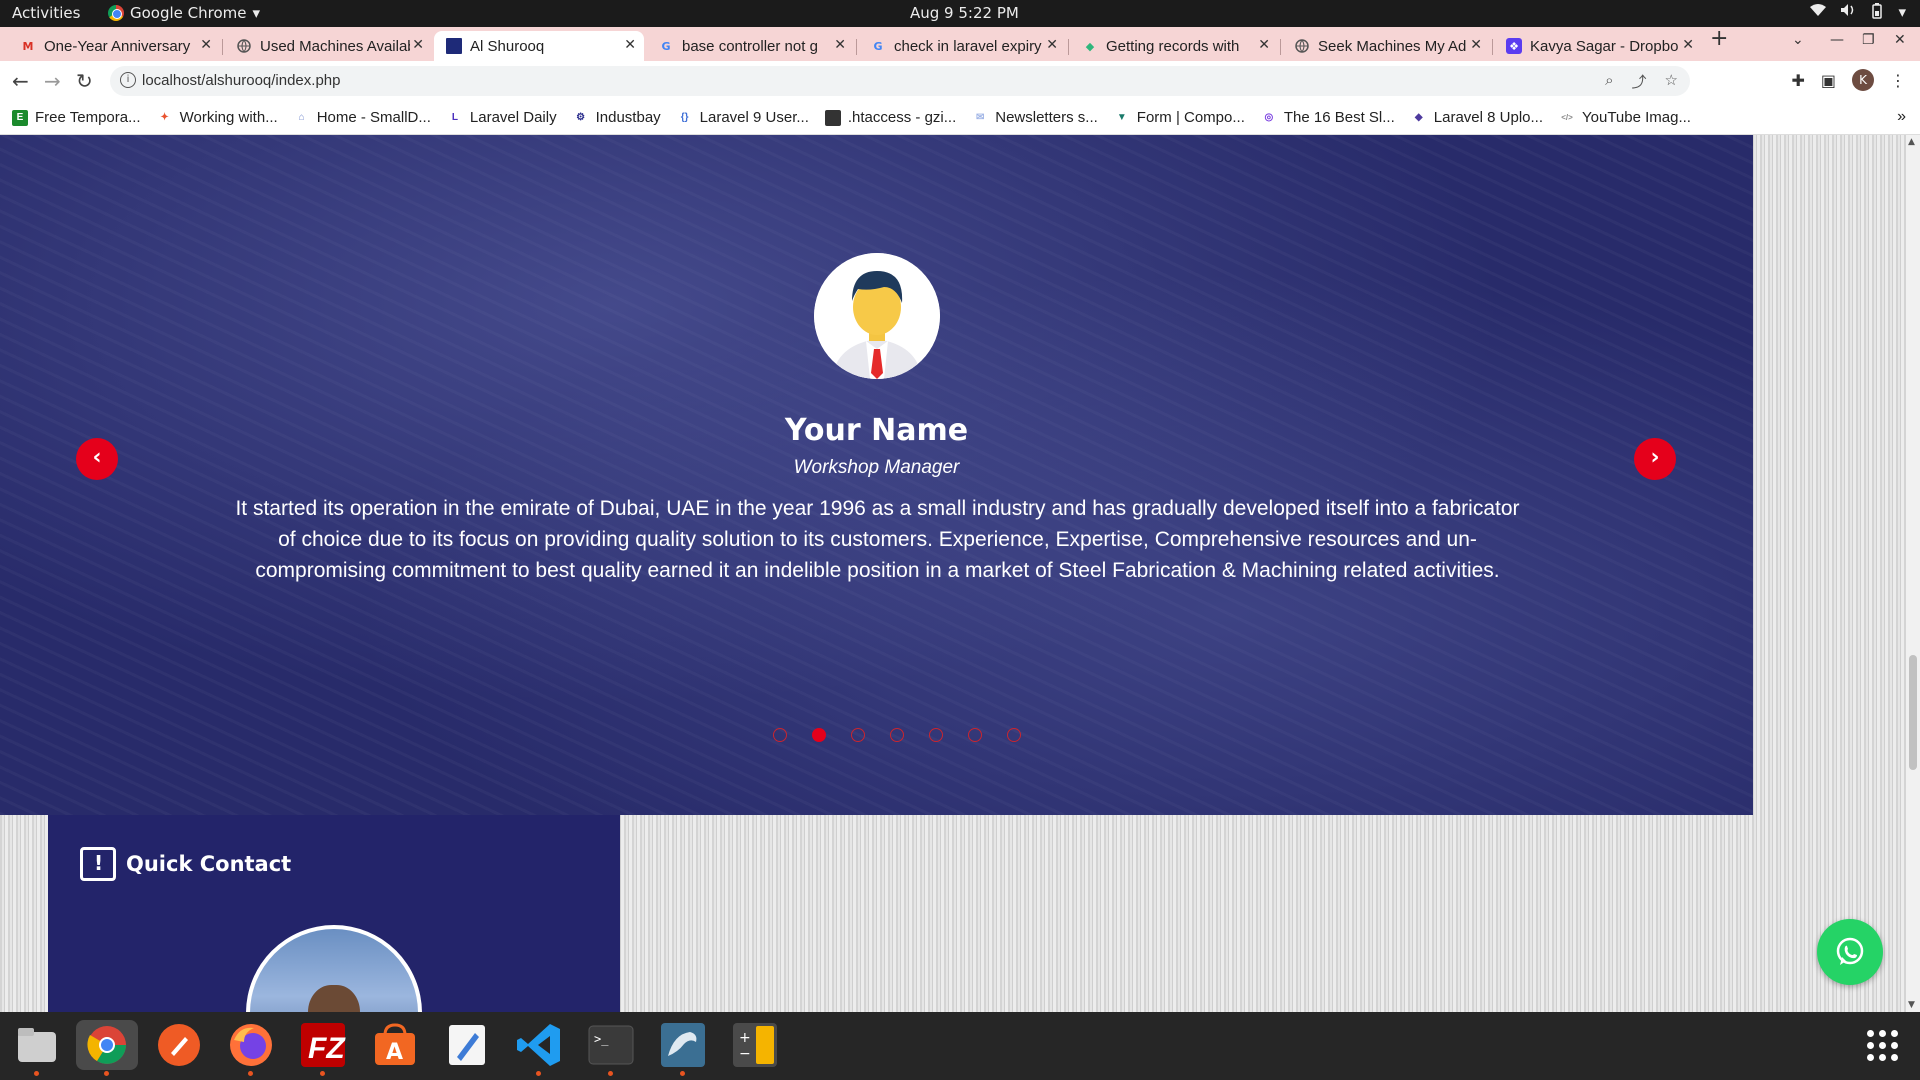 The height and width of the screenshot is (1080, 1920). I want to click on bookmark-favicon-icon: ⌂, so click(301, 117).